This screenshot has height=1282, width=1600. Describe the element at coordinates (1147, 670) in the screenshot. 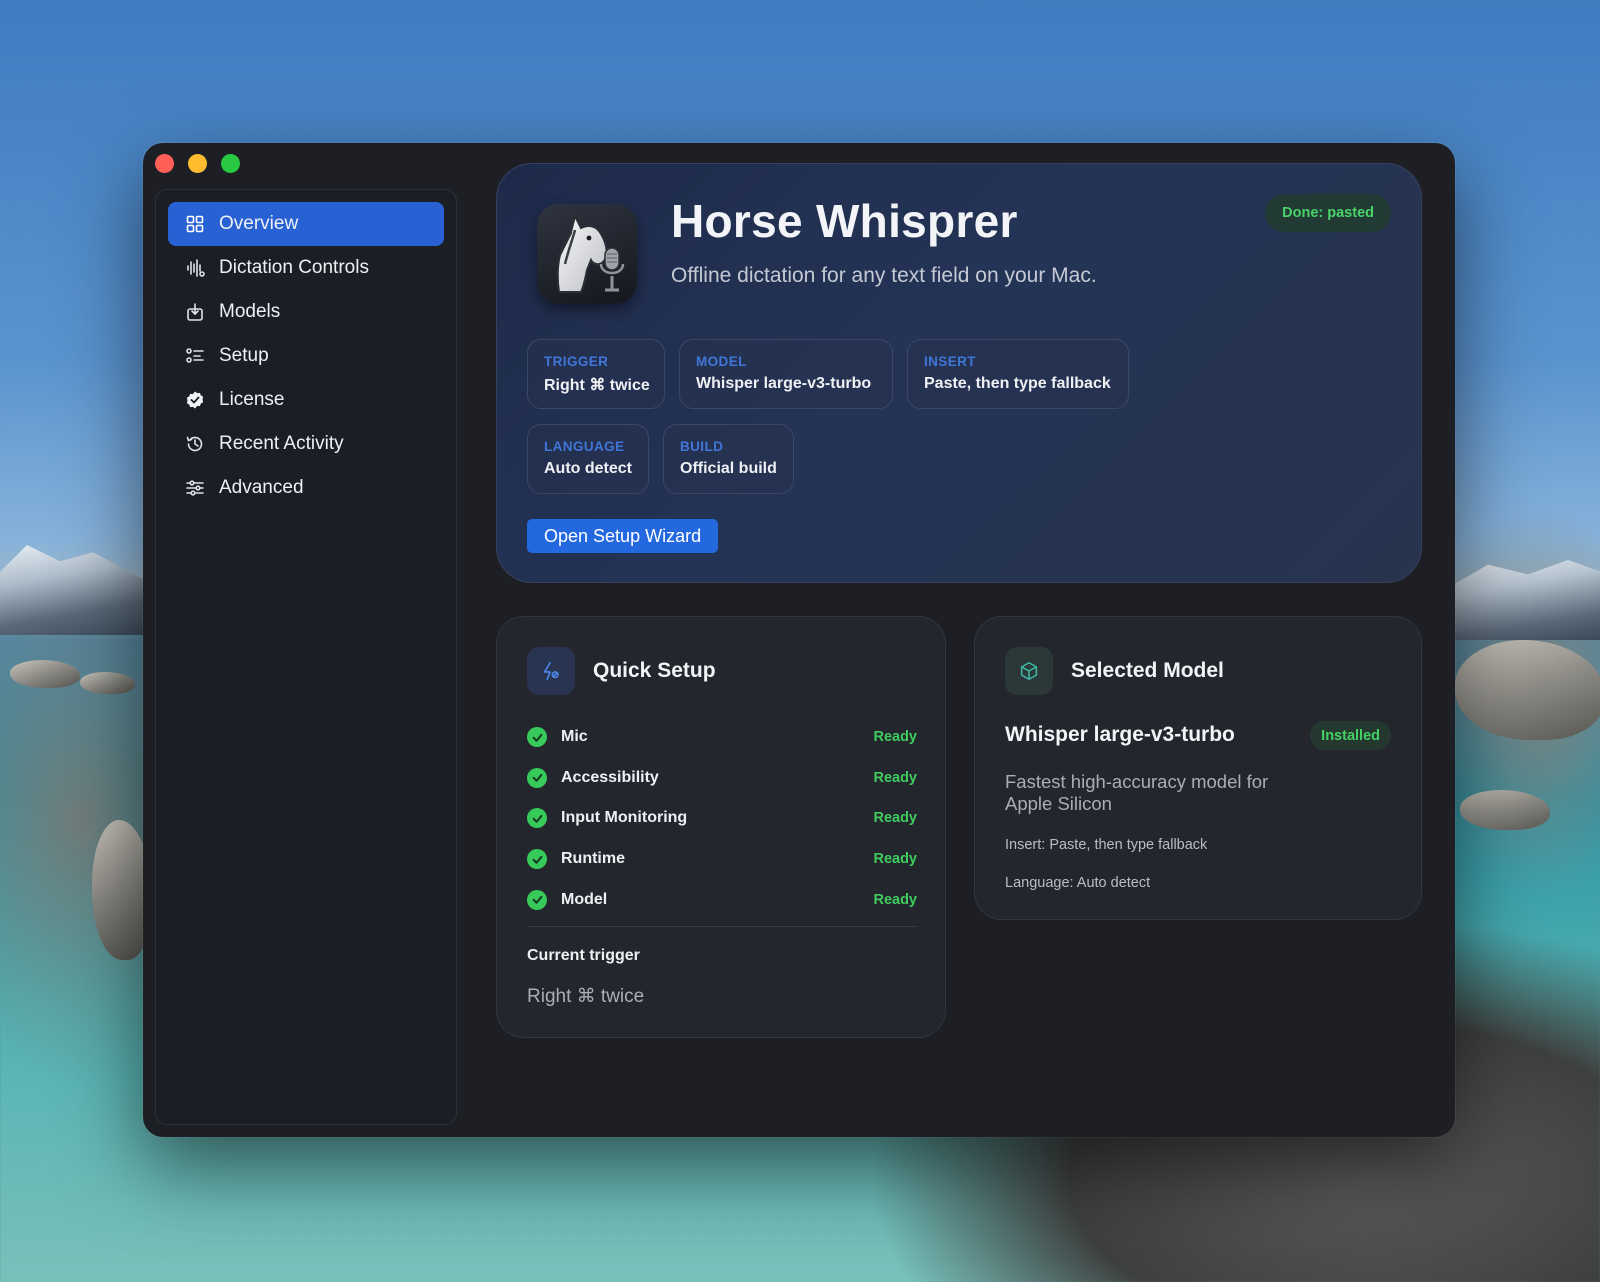

I see `card-title: Selected Model` at that location.